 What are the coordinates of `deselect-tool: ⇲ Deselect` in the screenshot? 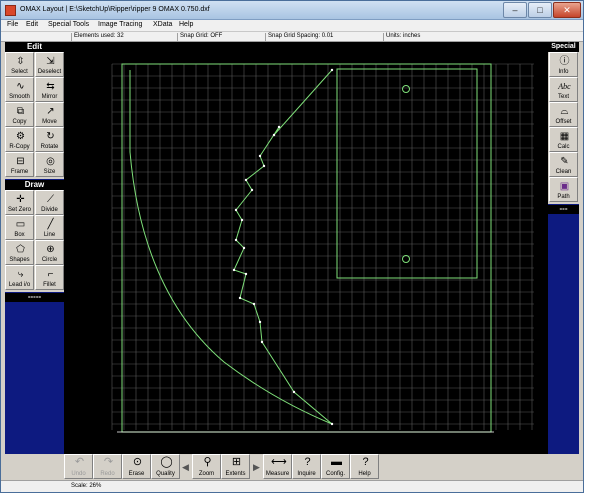 It's located at (49, 64).